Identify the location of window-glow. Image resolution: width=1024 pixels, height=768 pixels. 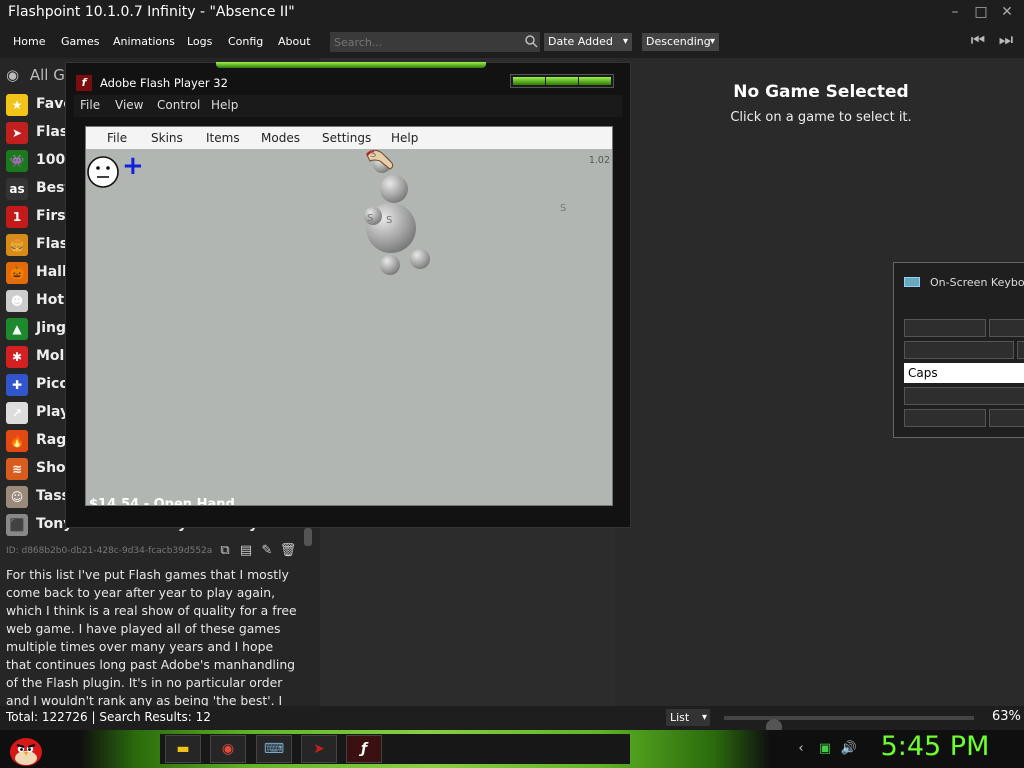
(351, 65).